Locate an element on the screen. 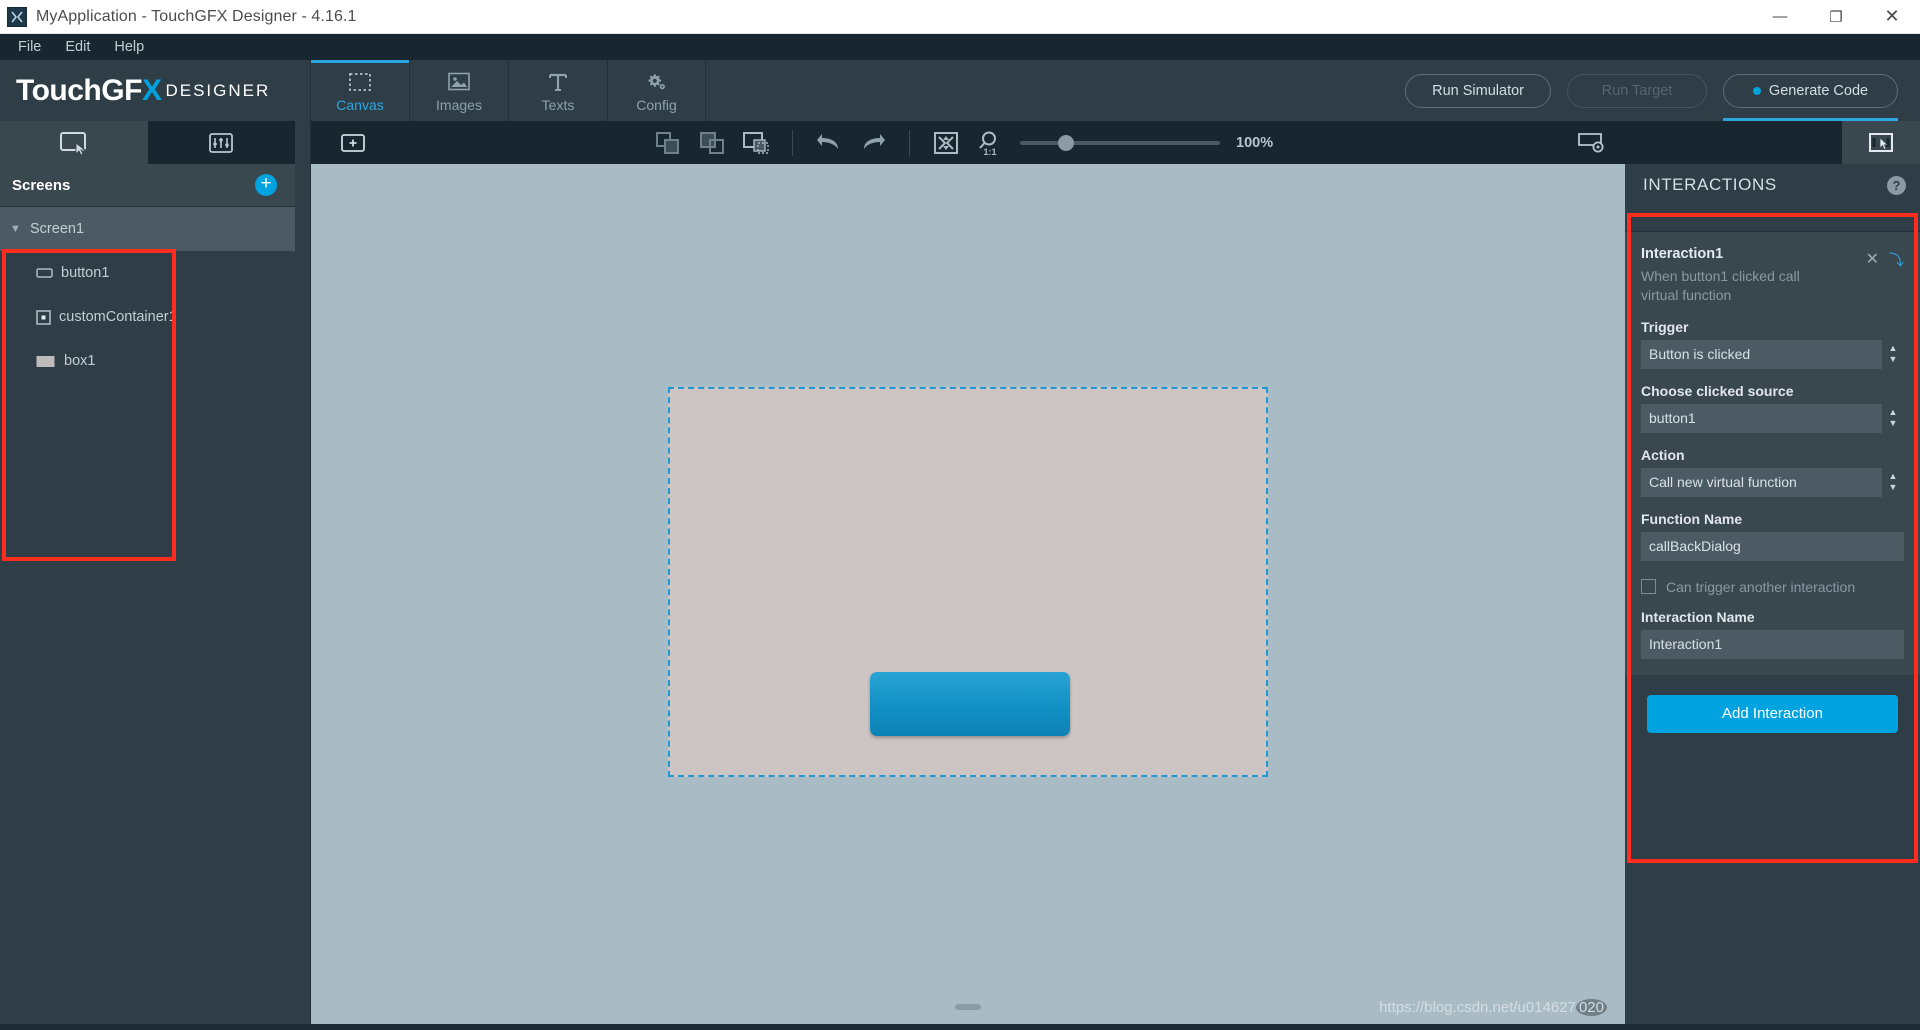 This screenshot has width=1920, height=1030. canvas-widget-button1 is located at coordinates (970, 704).